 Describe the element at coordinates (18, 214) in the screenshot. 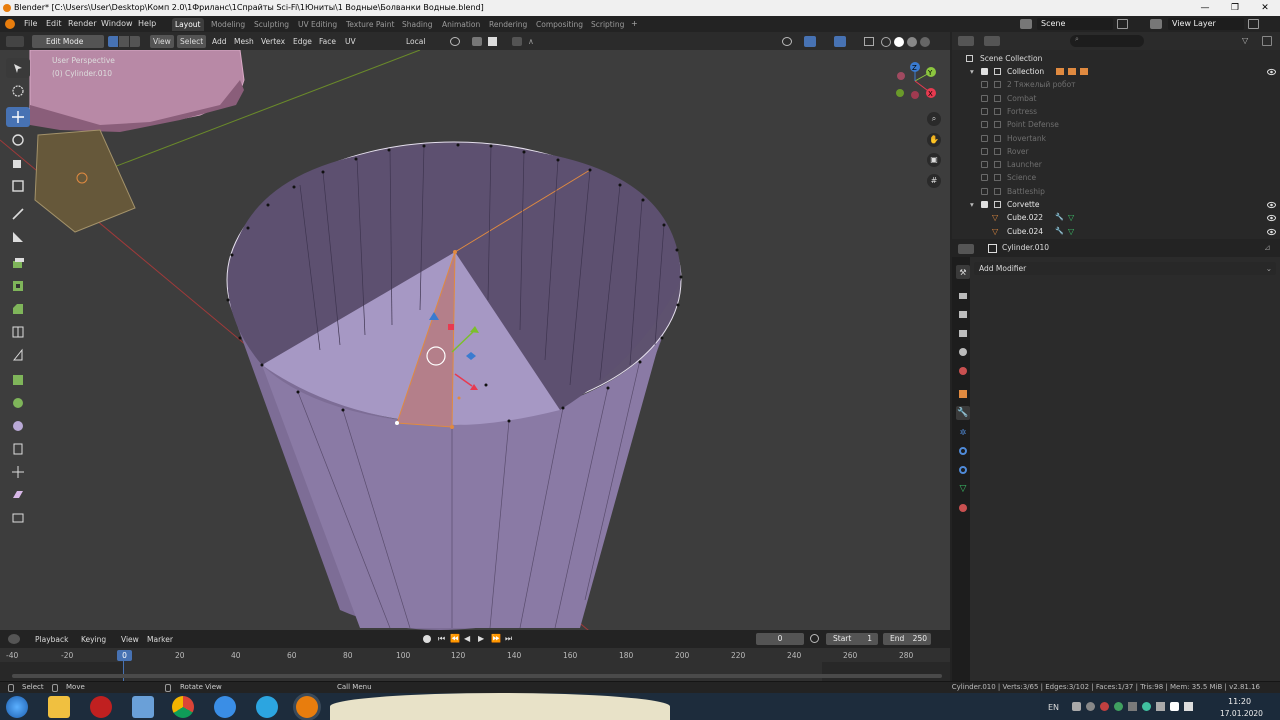

I see `annotate-tool` at that location.